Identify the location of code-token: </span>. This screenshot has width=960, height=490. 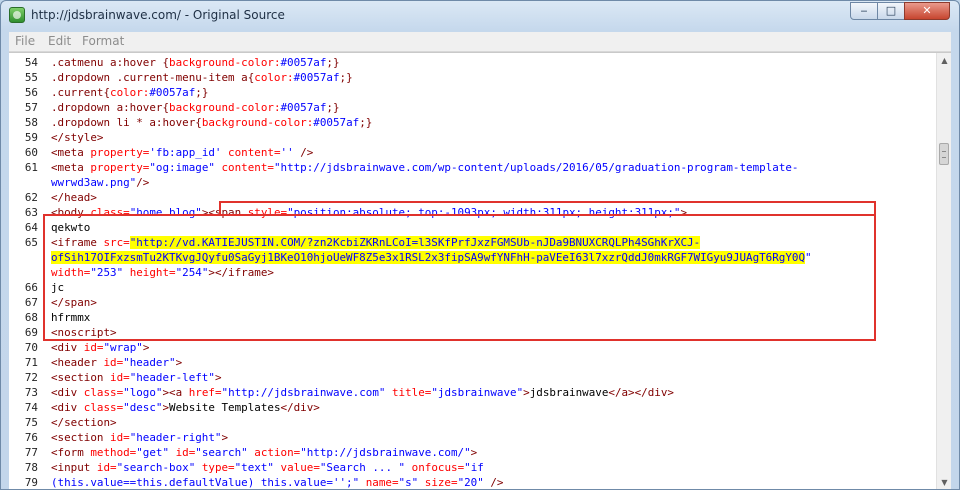
(74, 302).